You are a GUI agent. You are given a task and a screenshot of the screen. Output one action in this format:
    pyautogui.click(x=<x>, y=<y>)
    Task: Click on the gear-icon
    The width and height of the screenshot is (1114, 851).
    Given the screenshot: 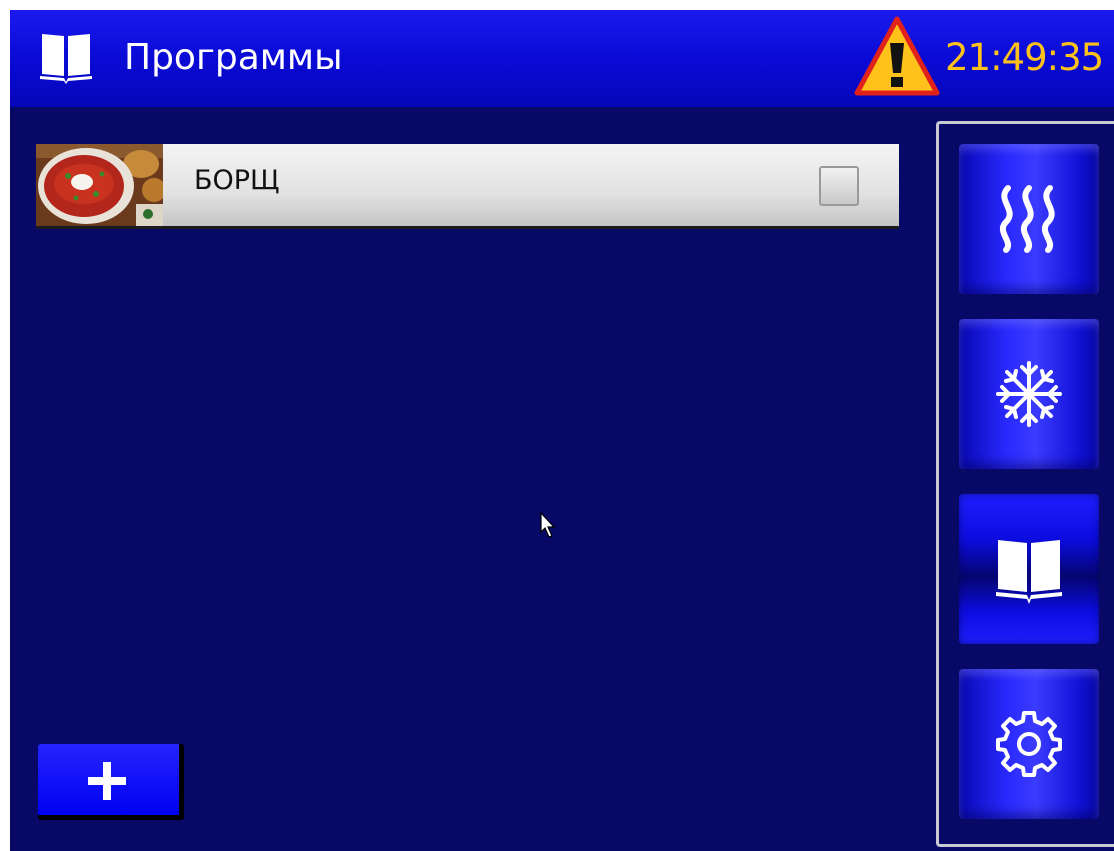 What is the action you would take?
    pyautogui.click(x=1029, y=744)
    